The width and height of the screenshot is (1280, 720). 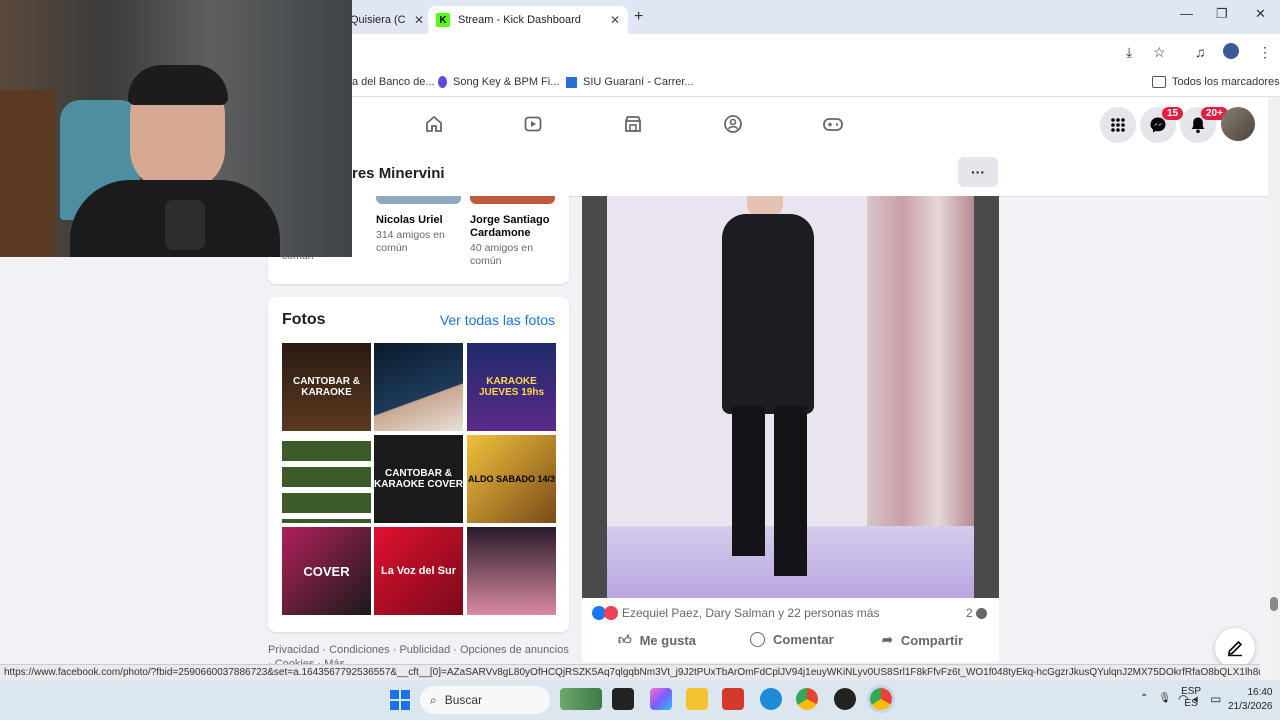 What do you see at coordinates (1265, 52) in the screenshot?
I see `menu-kebab-icon: ⋮` at bounding box center [1265, 52].